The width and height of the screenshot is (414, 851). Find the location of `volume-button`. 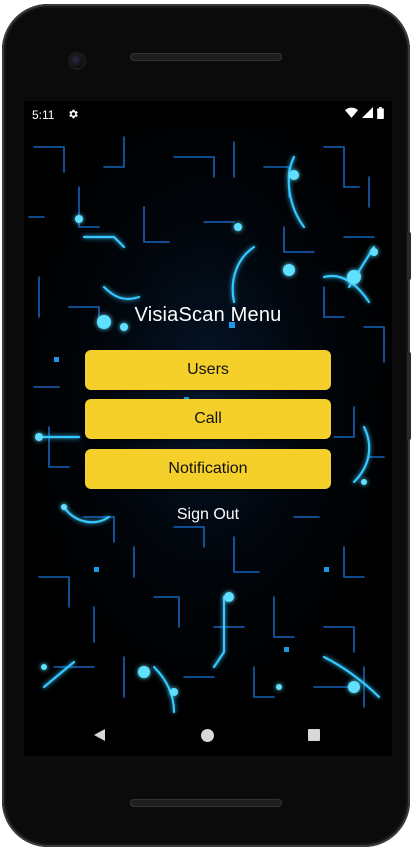

volume-button is located at coordinates (409, 396).